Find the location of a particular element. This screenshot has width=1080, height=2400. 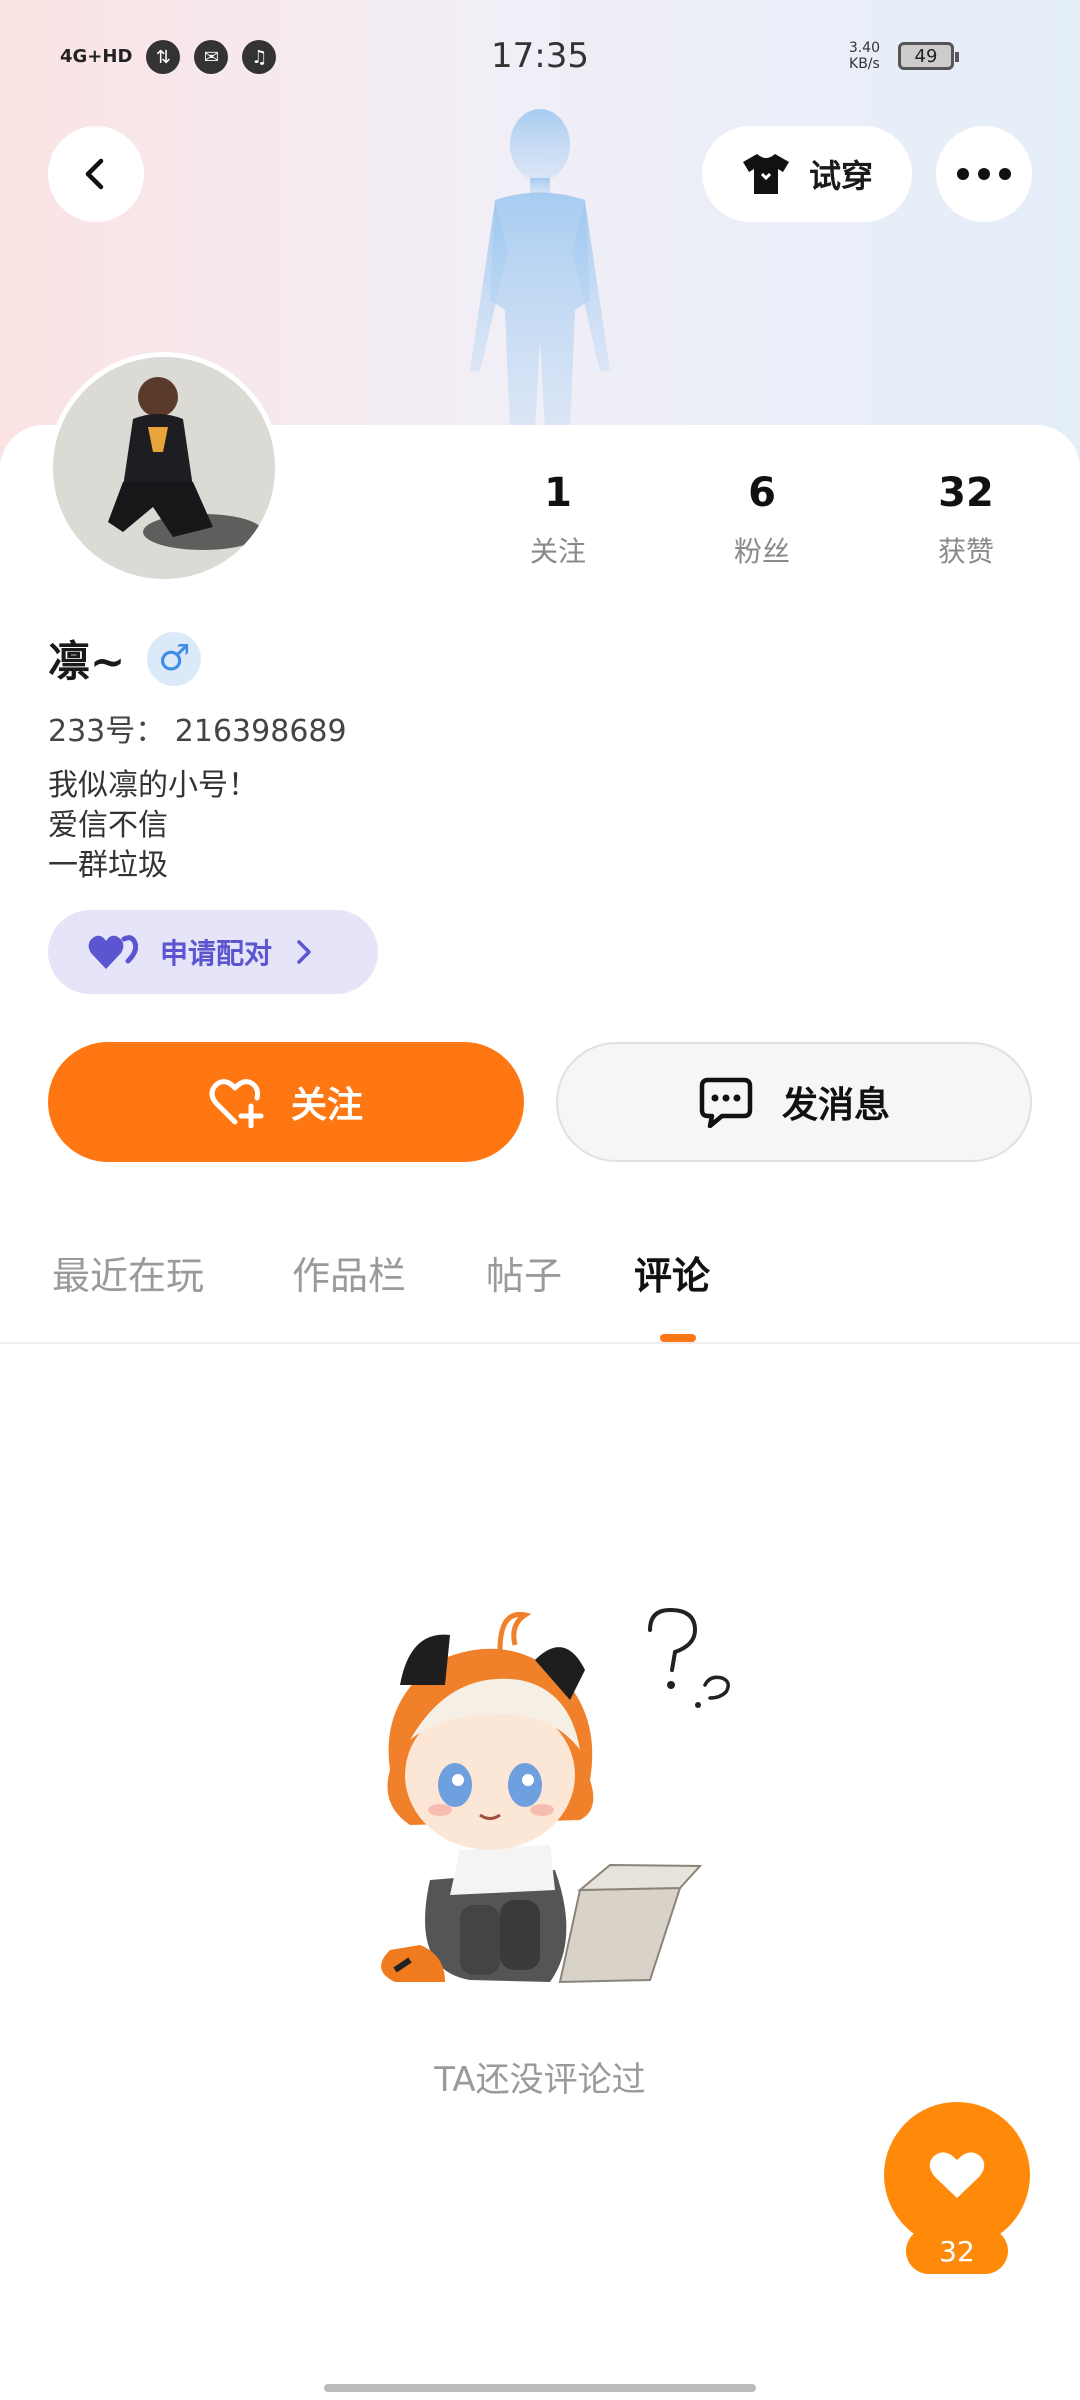

stat-following: 1 关注 is located at coordinates (558, 520).